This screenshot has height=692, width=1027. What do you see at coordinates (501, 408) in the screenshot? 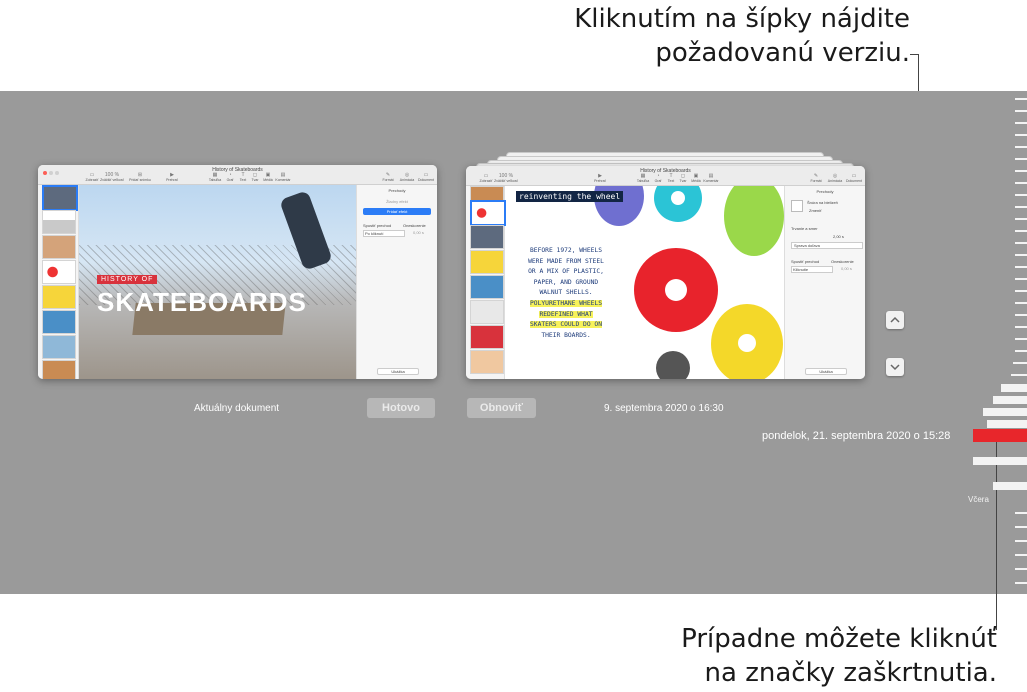
I see `restore-button: Obnoviť` at bounding box center [501, 408].